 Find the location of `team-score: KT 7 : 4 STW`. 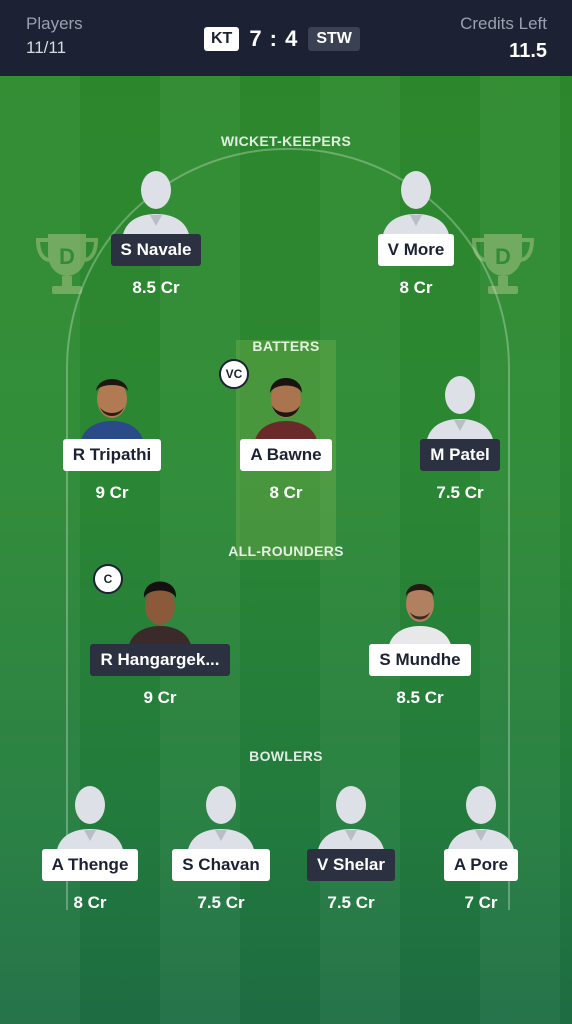

team-score: KT 7 : 4 STW is located at coordinates (282, 39).